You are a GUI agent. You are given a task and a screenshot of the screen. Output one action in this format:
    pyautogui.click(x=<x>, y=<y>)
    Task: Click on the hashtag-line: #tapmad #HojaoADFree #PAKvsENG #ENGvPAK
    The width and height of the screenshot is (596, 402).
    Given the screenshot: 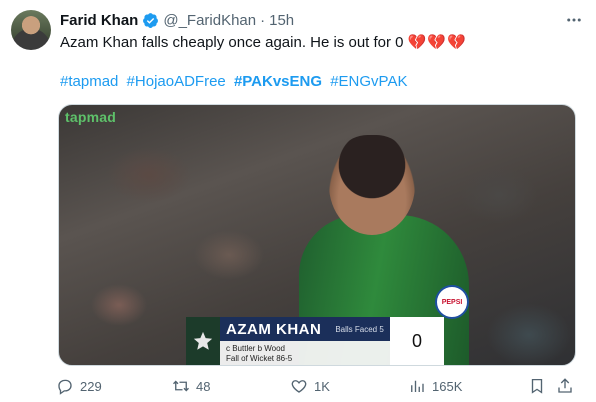 What is the action you would take?
    pyautogui.click(x=320, y=82)
    